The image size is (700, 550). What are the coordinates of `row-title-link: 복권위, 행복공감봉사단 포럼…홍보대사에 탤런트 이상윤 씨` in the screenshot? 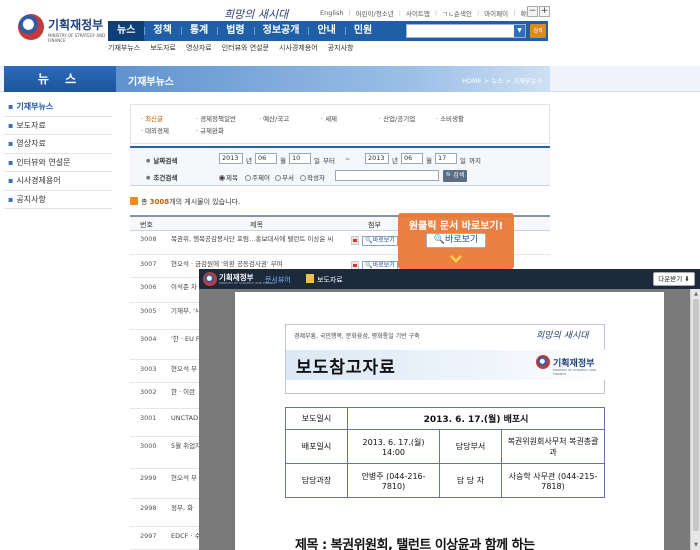 It's located at (259, 239).